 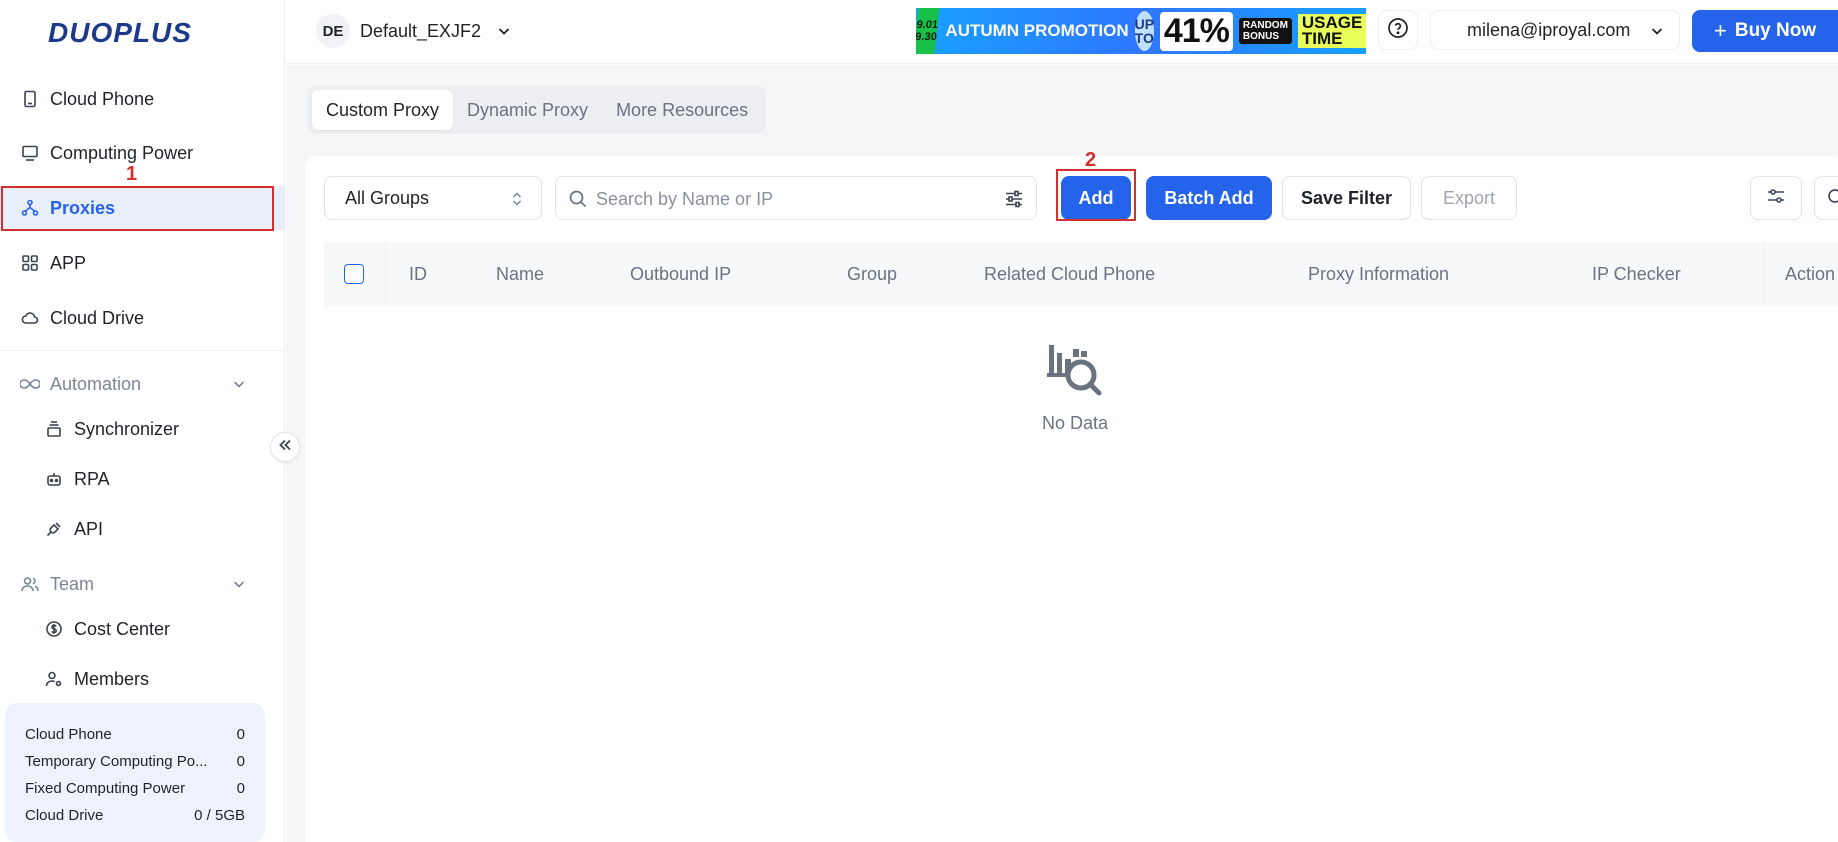 What do you see at coordinates (30, 384) in the screenshot?
I see `infinity-icon` at bounding box center [30, 384].